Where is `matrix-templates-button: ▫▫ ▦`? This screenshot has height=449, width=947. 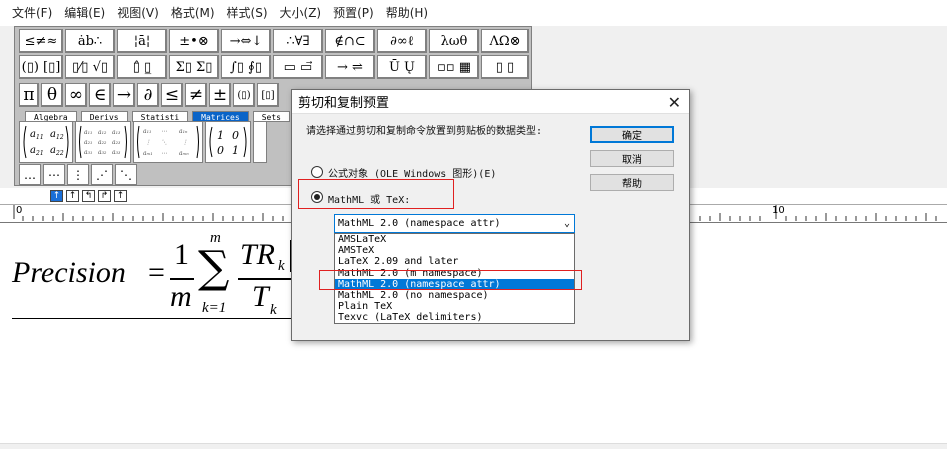 matrix-templates-button: ▫▫ ▦ is located at coordinates (454, 67).